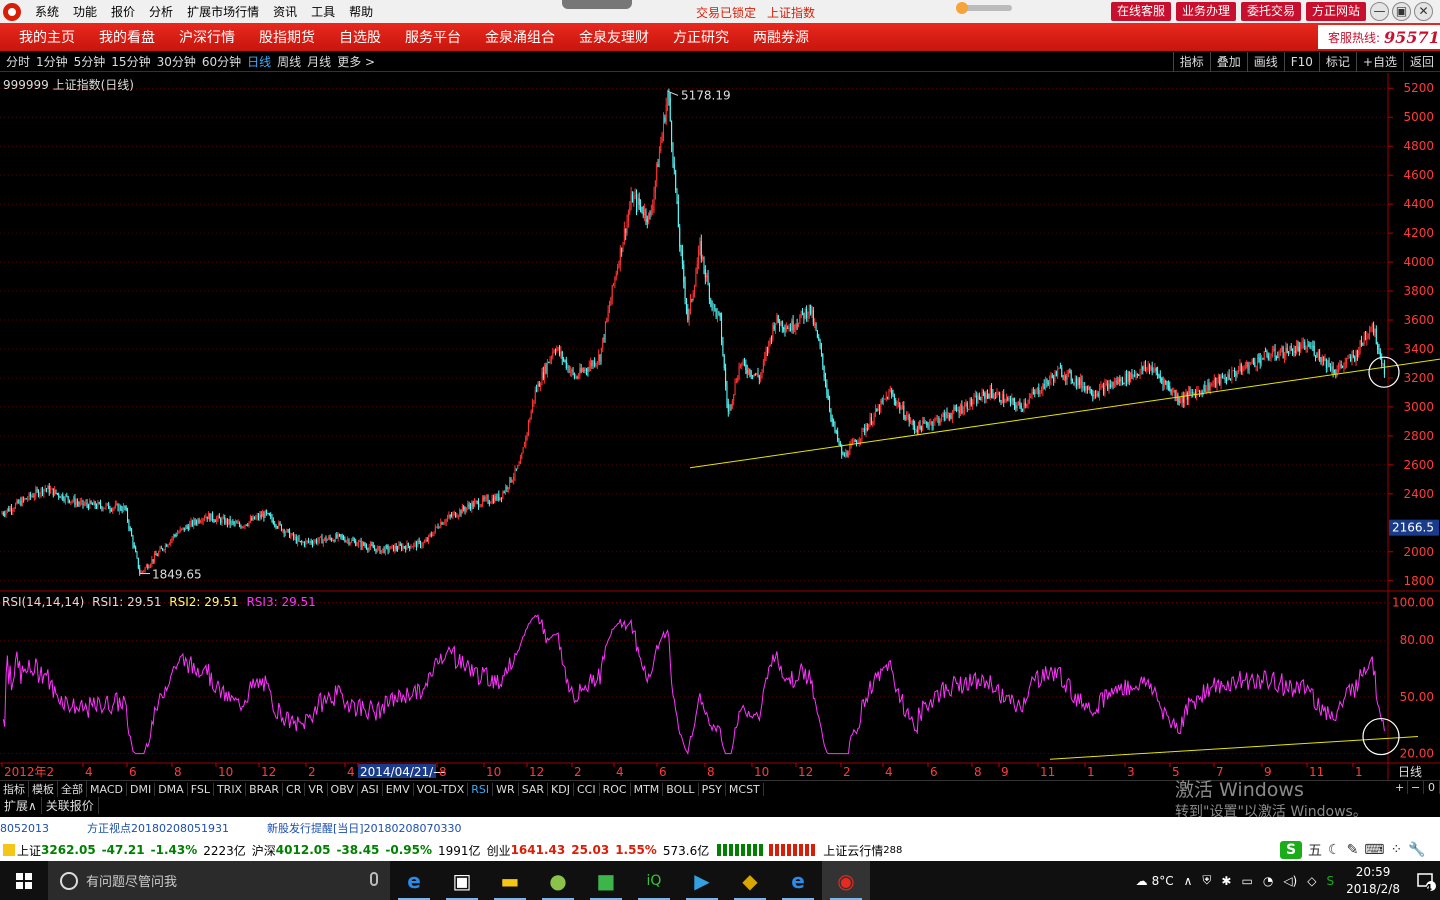  I want to click on indicator-tab-sar: SAR, so click(534, 789).